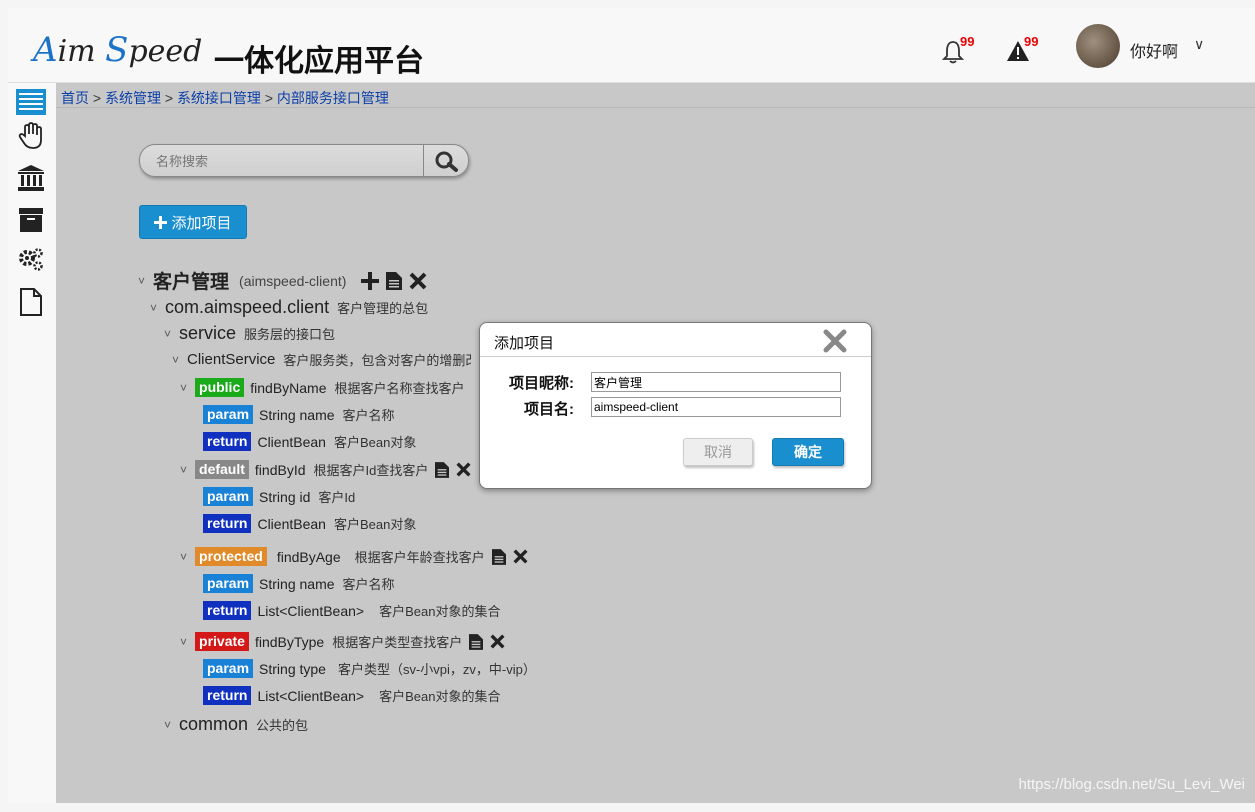 The image size is (1255, 812). Describe the element at coordinates (309, 557) in the screenshot. I see `method-name: findByAge` at that location.